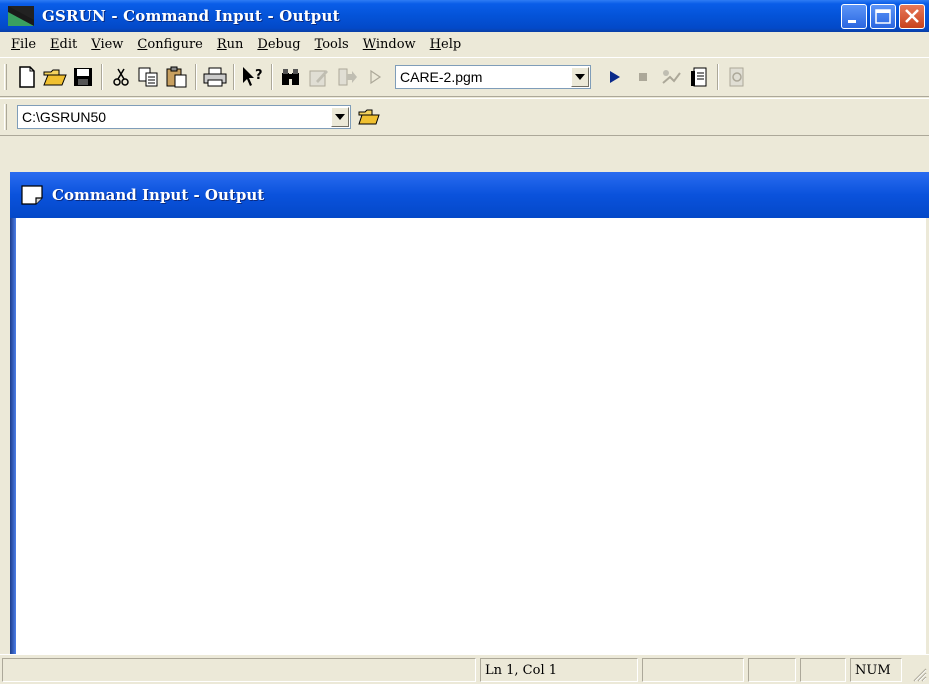 The height and width of the screenshot is (684, 929). I want to click on browse-folder-button, so click(369, 117).